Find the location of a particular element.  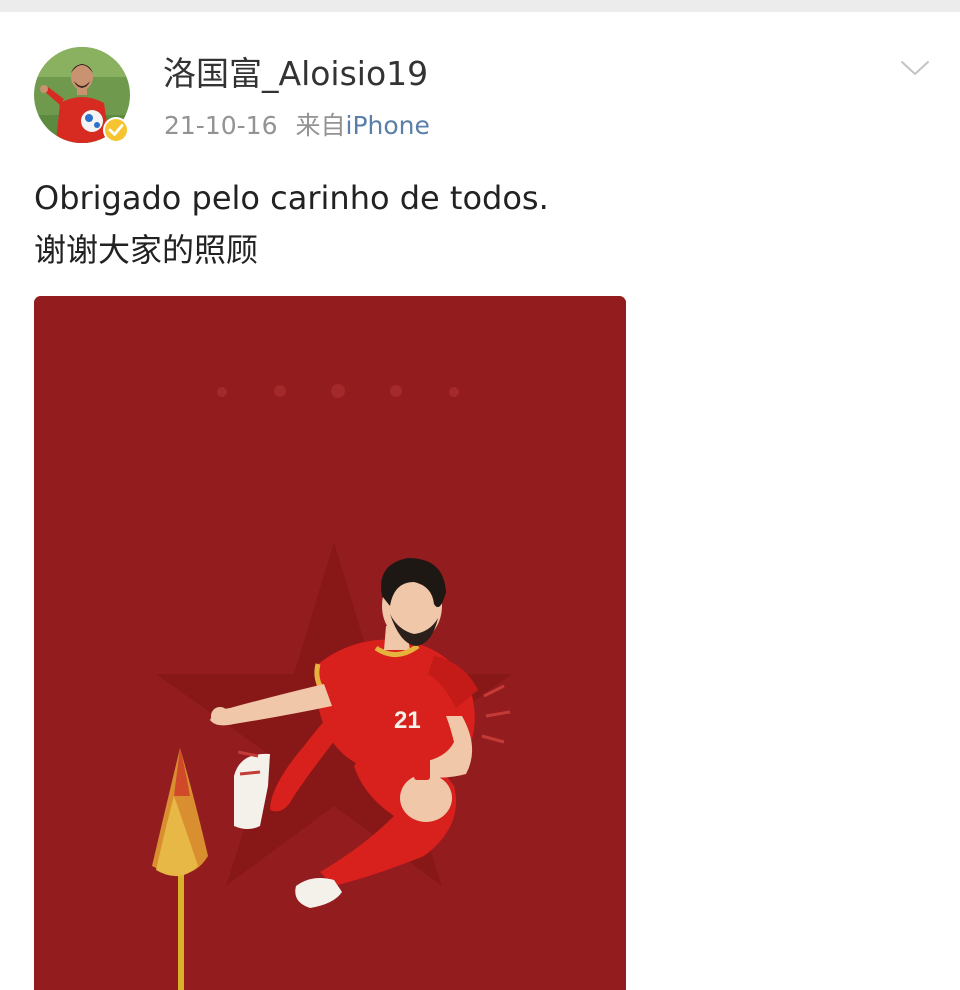

author-name: 洛国富_Aloisio19 is located at coordinates (295, 74).